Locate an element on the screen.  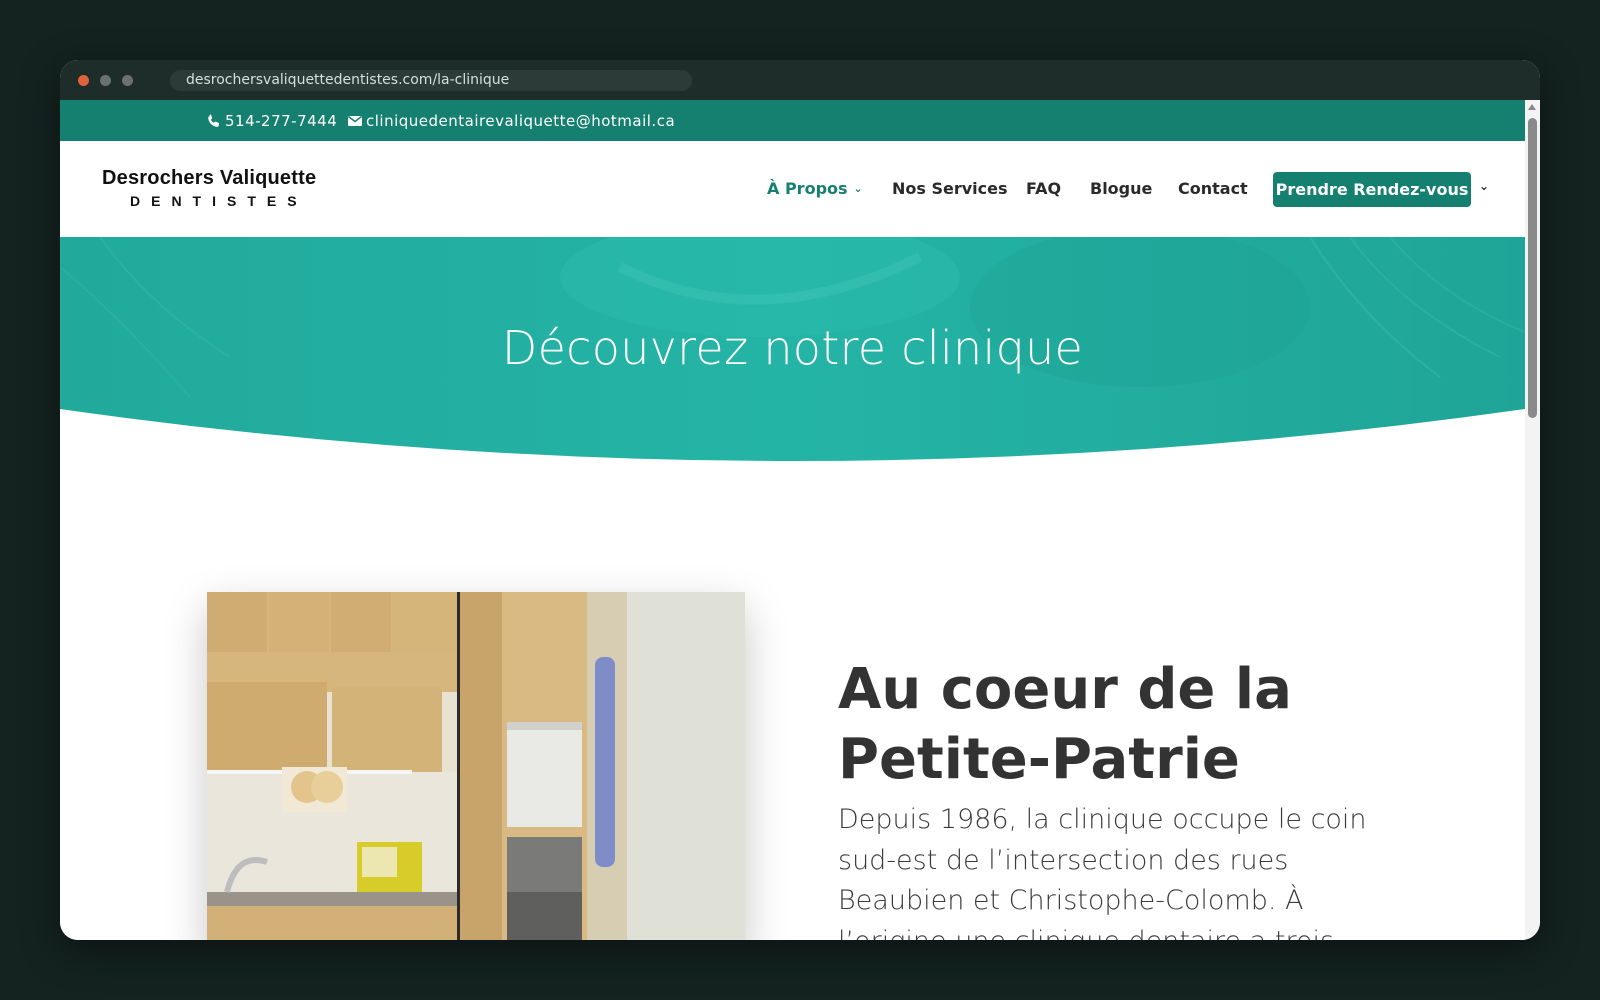
scroll-thumb is located at coordinates (1532, 268).